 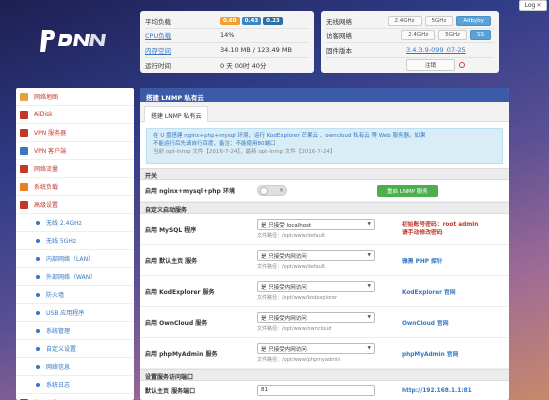 What do you see at coordinates (291, 236) in the screenshot?
I see `service-path: 文件路径：/opt/www/default` at bounding box center [291, 236].